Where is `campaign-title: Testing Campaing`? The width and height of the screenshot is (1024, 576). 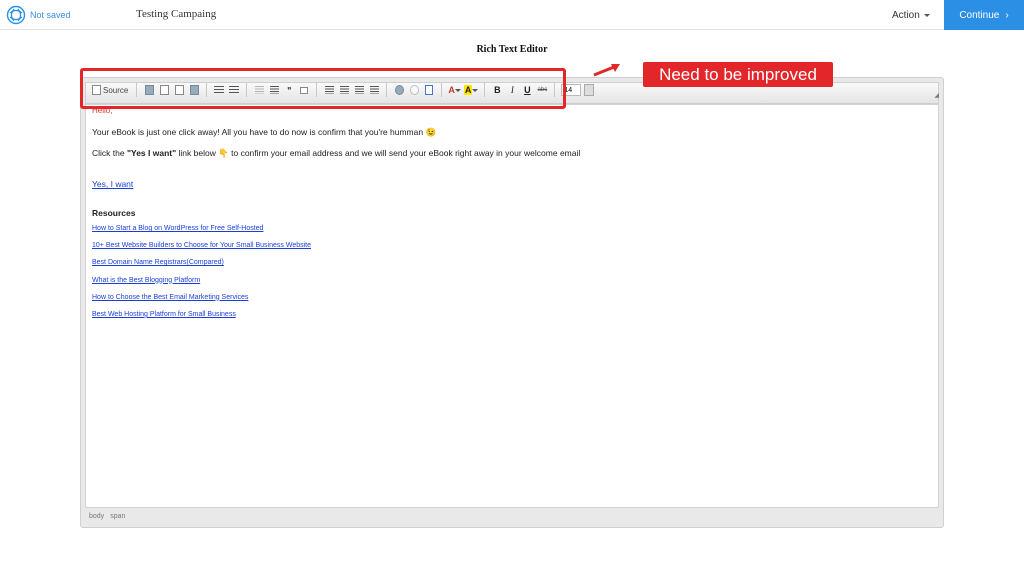
campaign-title: Testing Campaing is located at coordinates (176, 14).